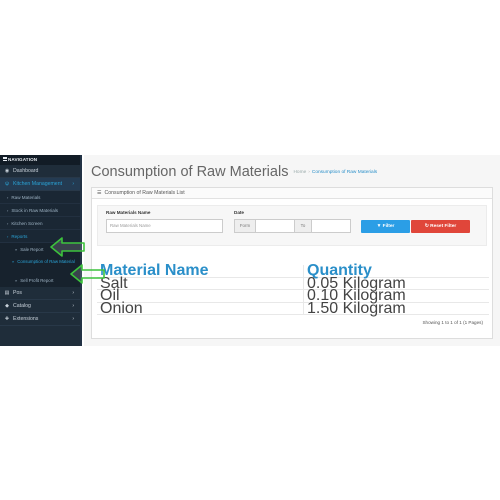  Describe the element at coordinates (87, 274) in the screenshot. I see `annotation-arrow-consumption` at that location.